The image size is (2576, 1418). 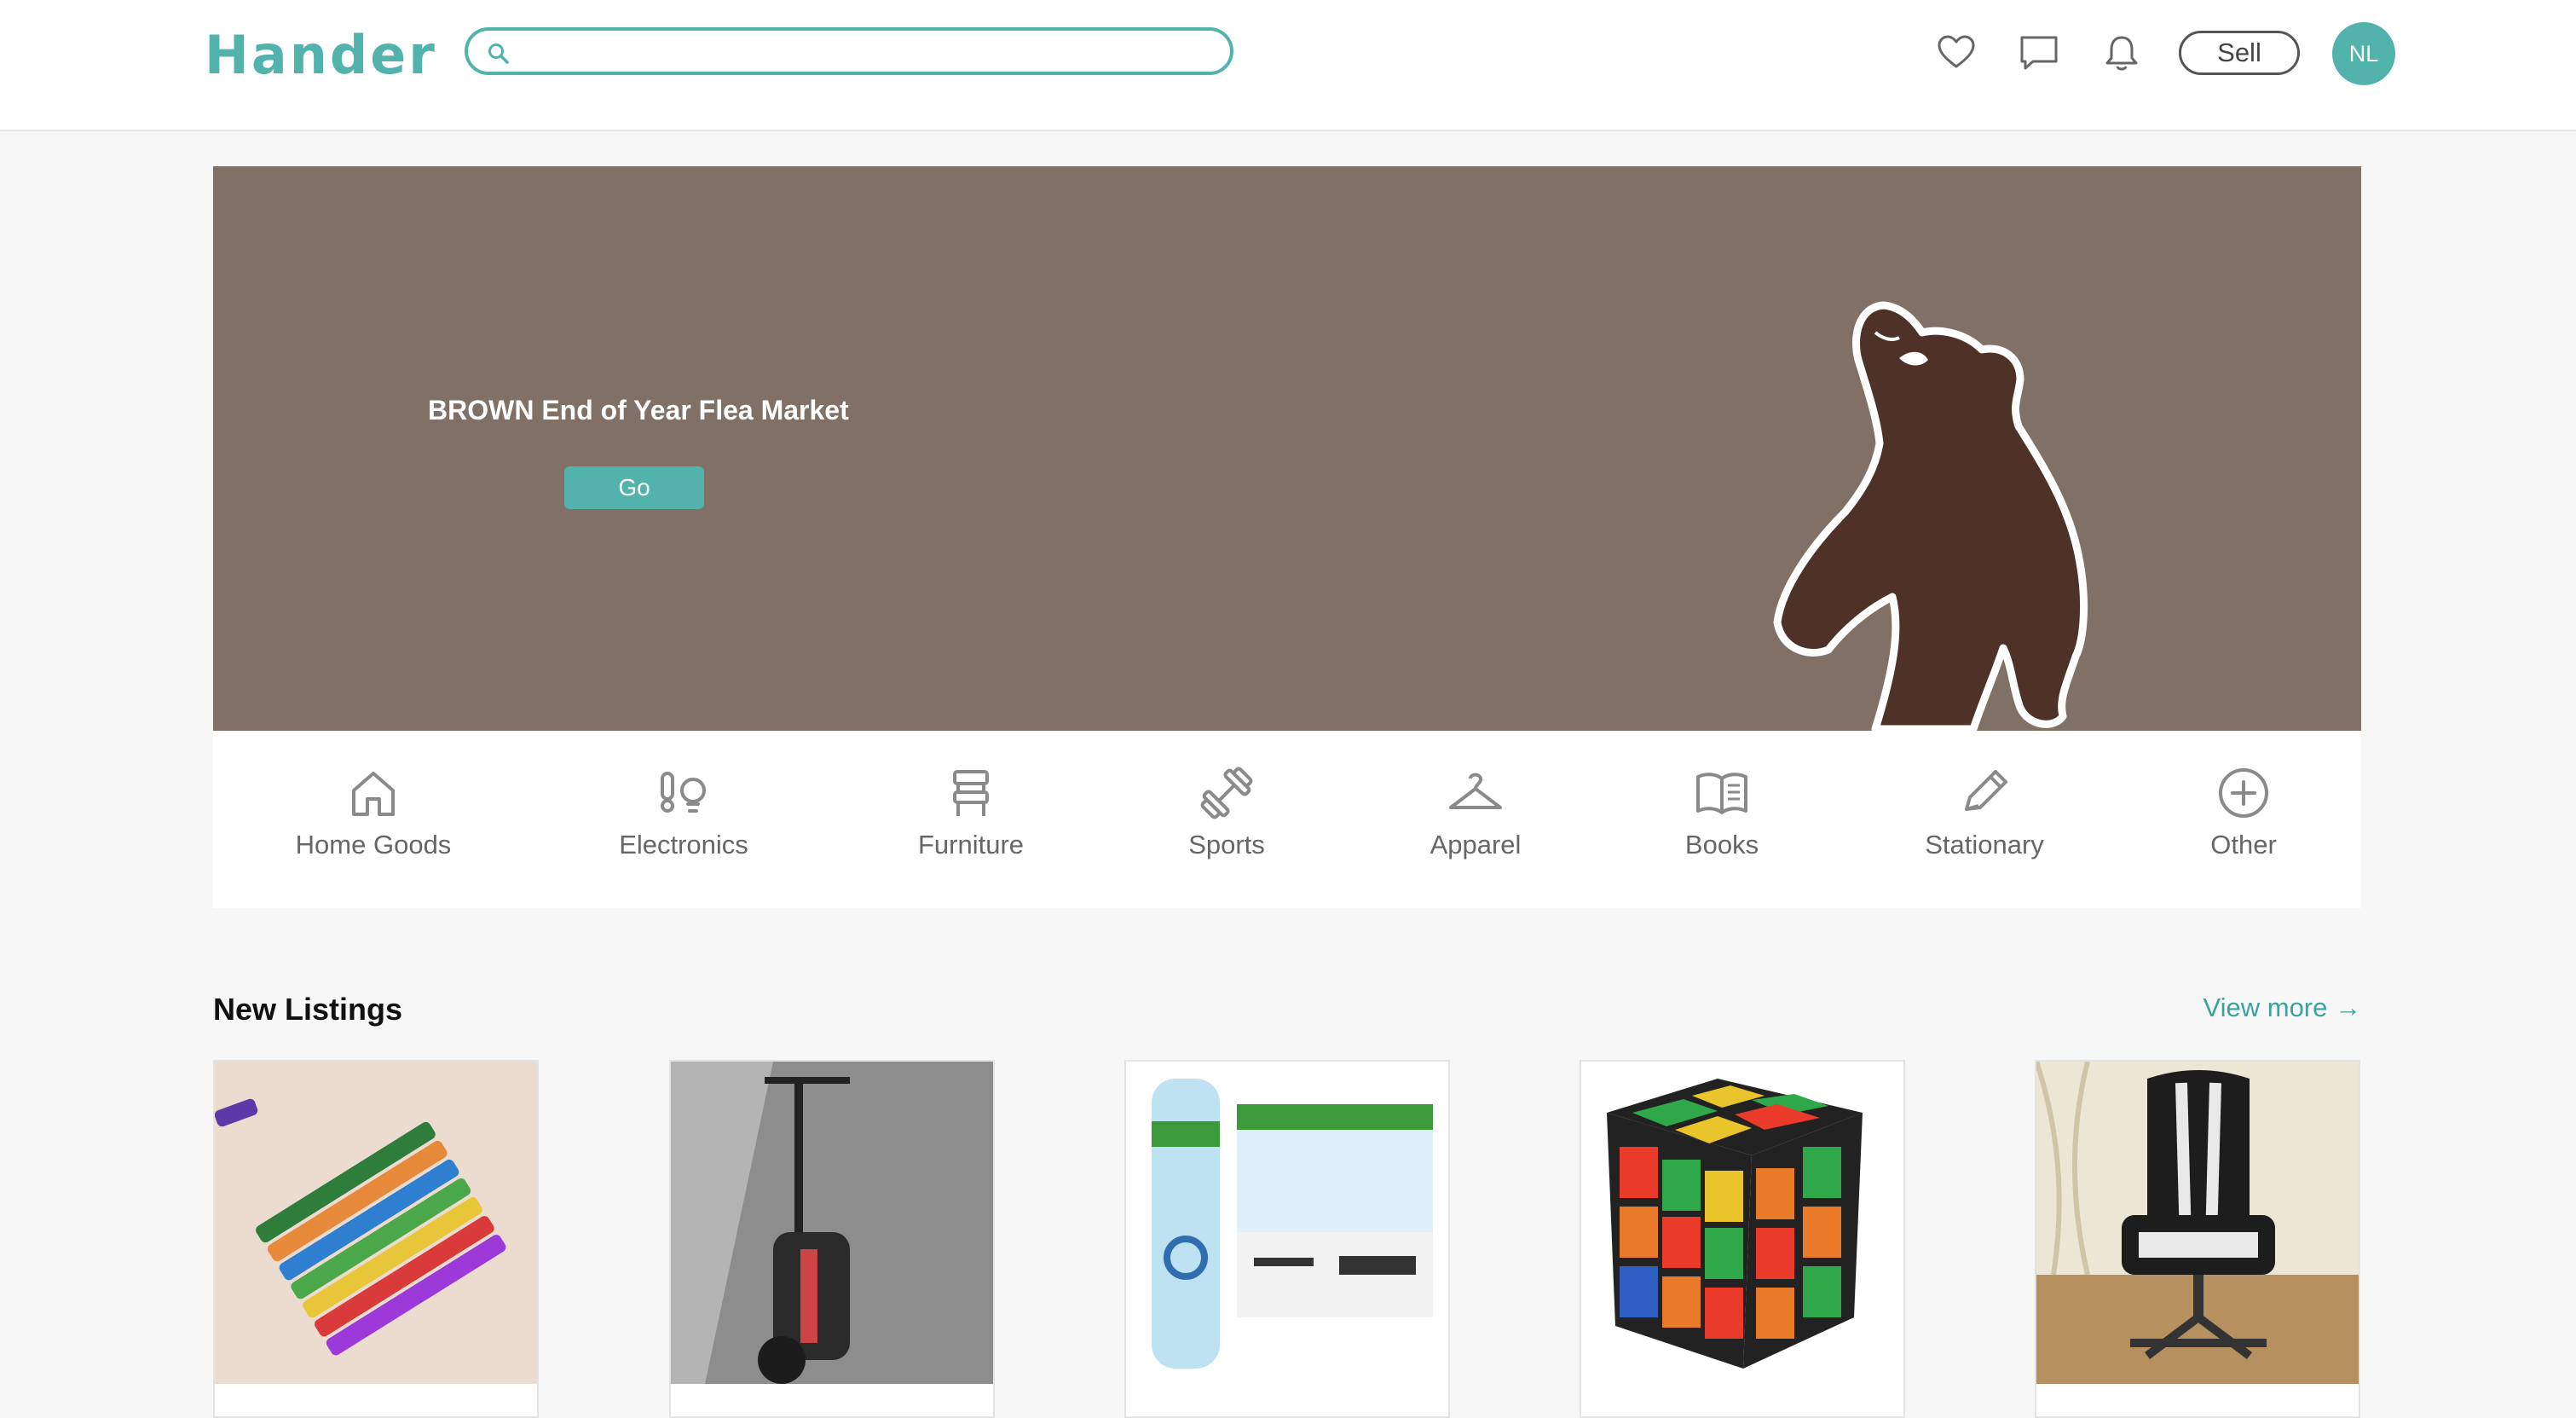 What do you see at coordinates (1721, 844) in the screenshot?
I see `category-label: Books` at bounding box center [1721, 844].